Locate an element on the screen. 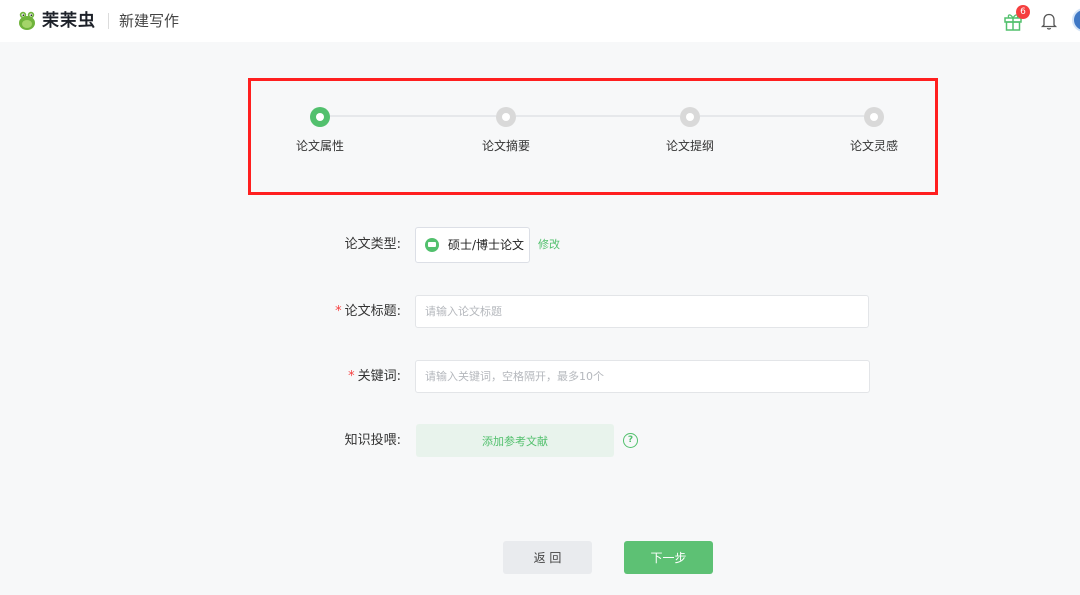  page-title: 新建写作 is located at coordinates (149, 21).